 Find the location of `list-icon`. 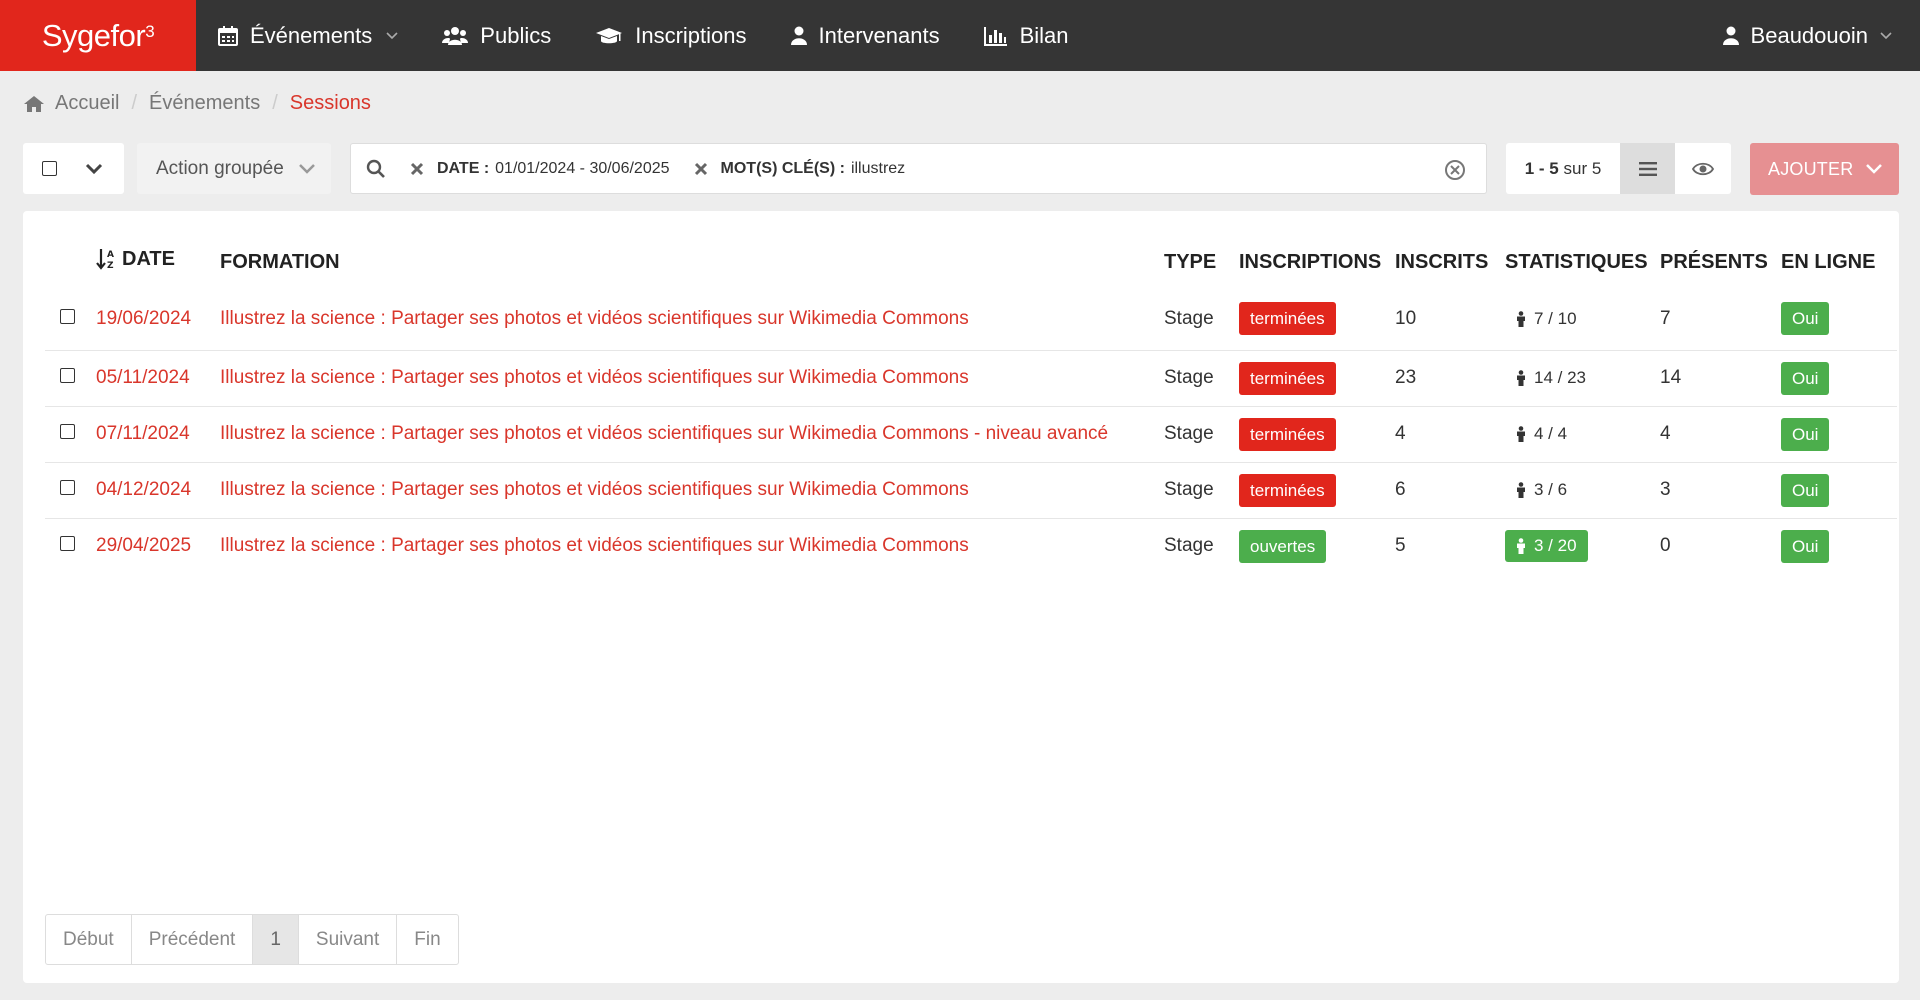

list-icon is located at coordinates (1647, 168).